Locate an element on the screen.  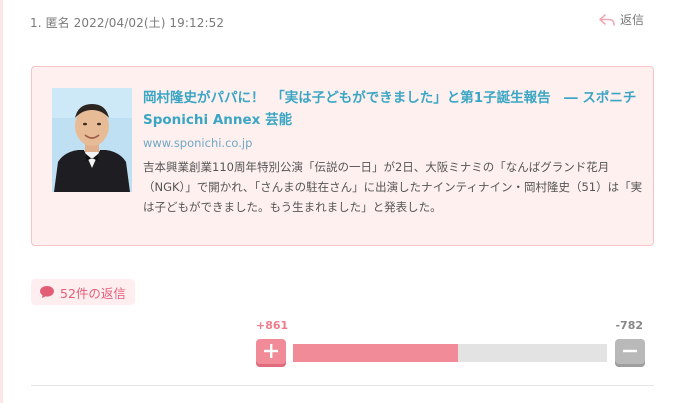
comment-header: 1. 匿名 2022/04/02(土) 19:12:52 is located at coordinates (127, 23).